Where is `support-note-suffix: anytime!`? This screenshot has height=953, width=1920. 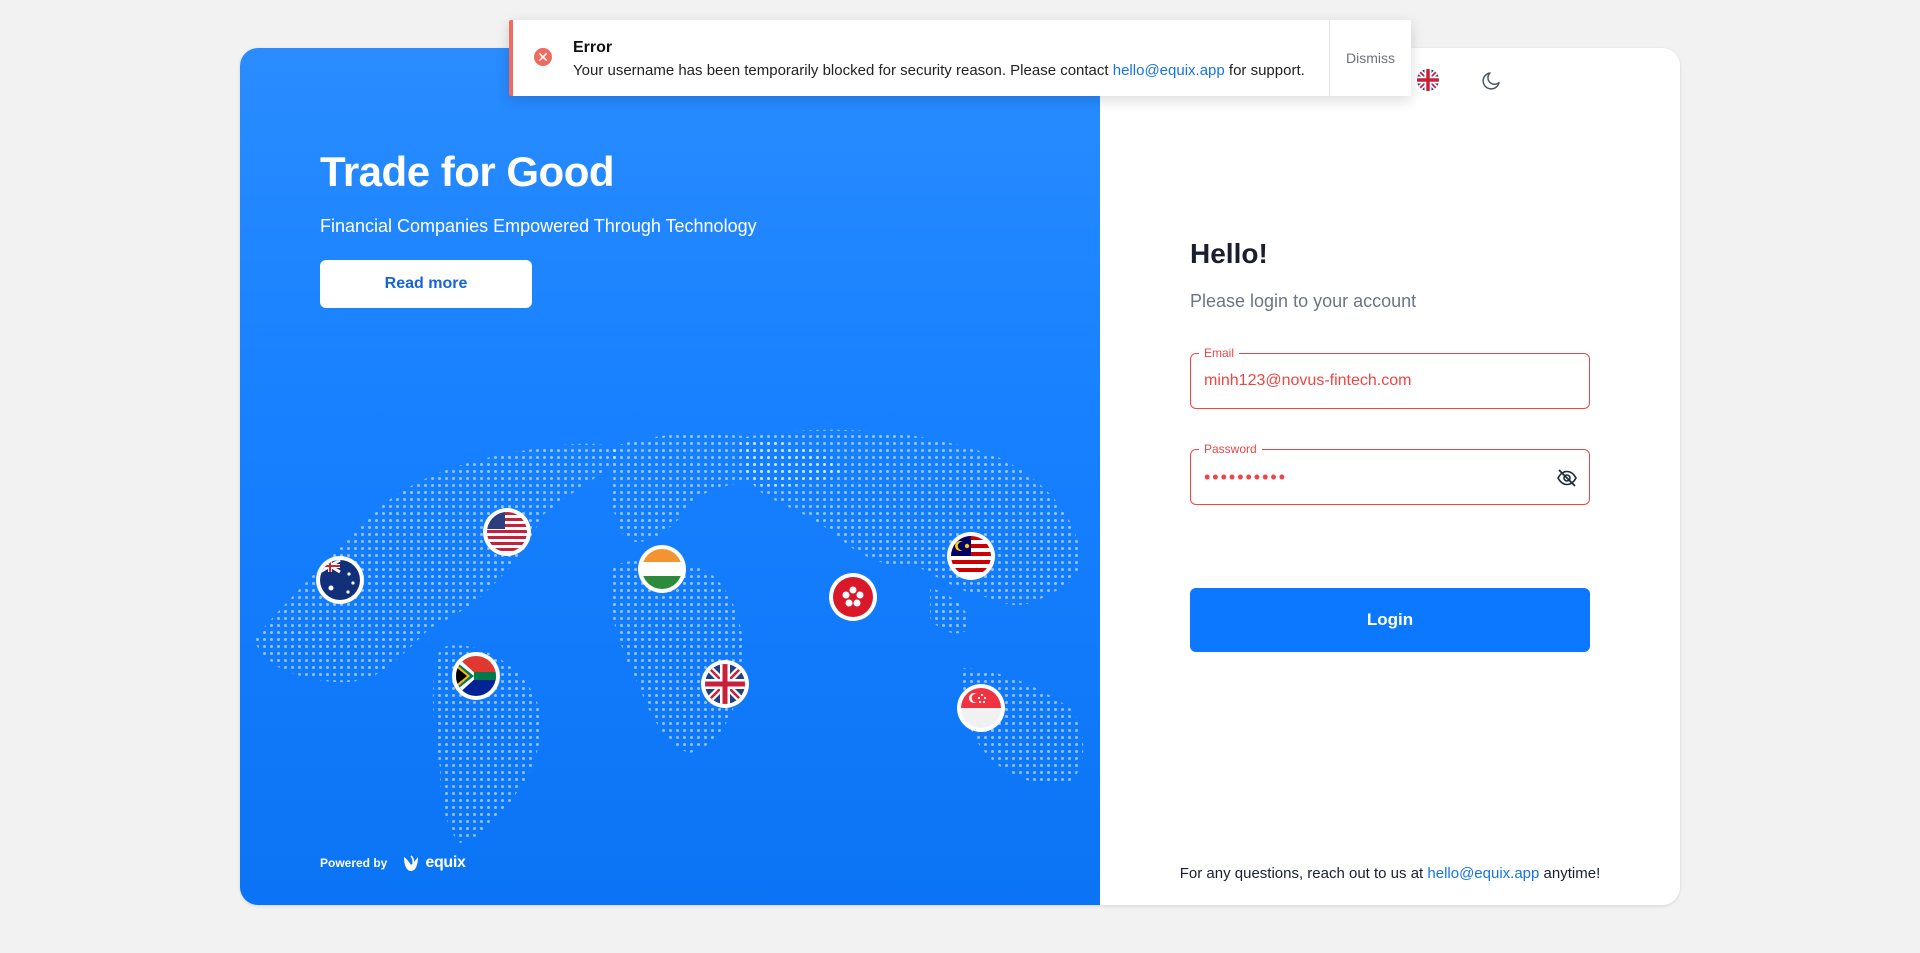 support-note-suffix: anytime! is located at coordinates (1572, 873).